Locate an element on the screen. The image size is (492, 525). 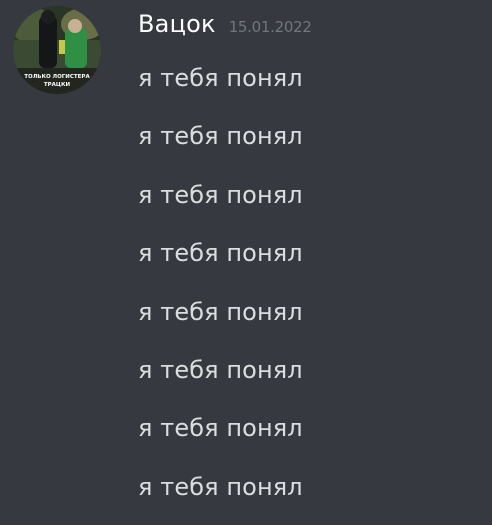
avatar-image: ТОЛЬКО ЛОГИСТЕРА ТРАЦКИ is located at coordinates (57, 50).